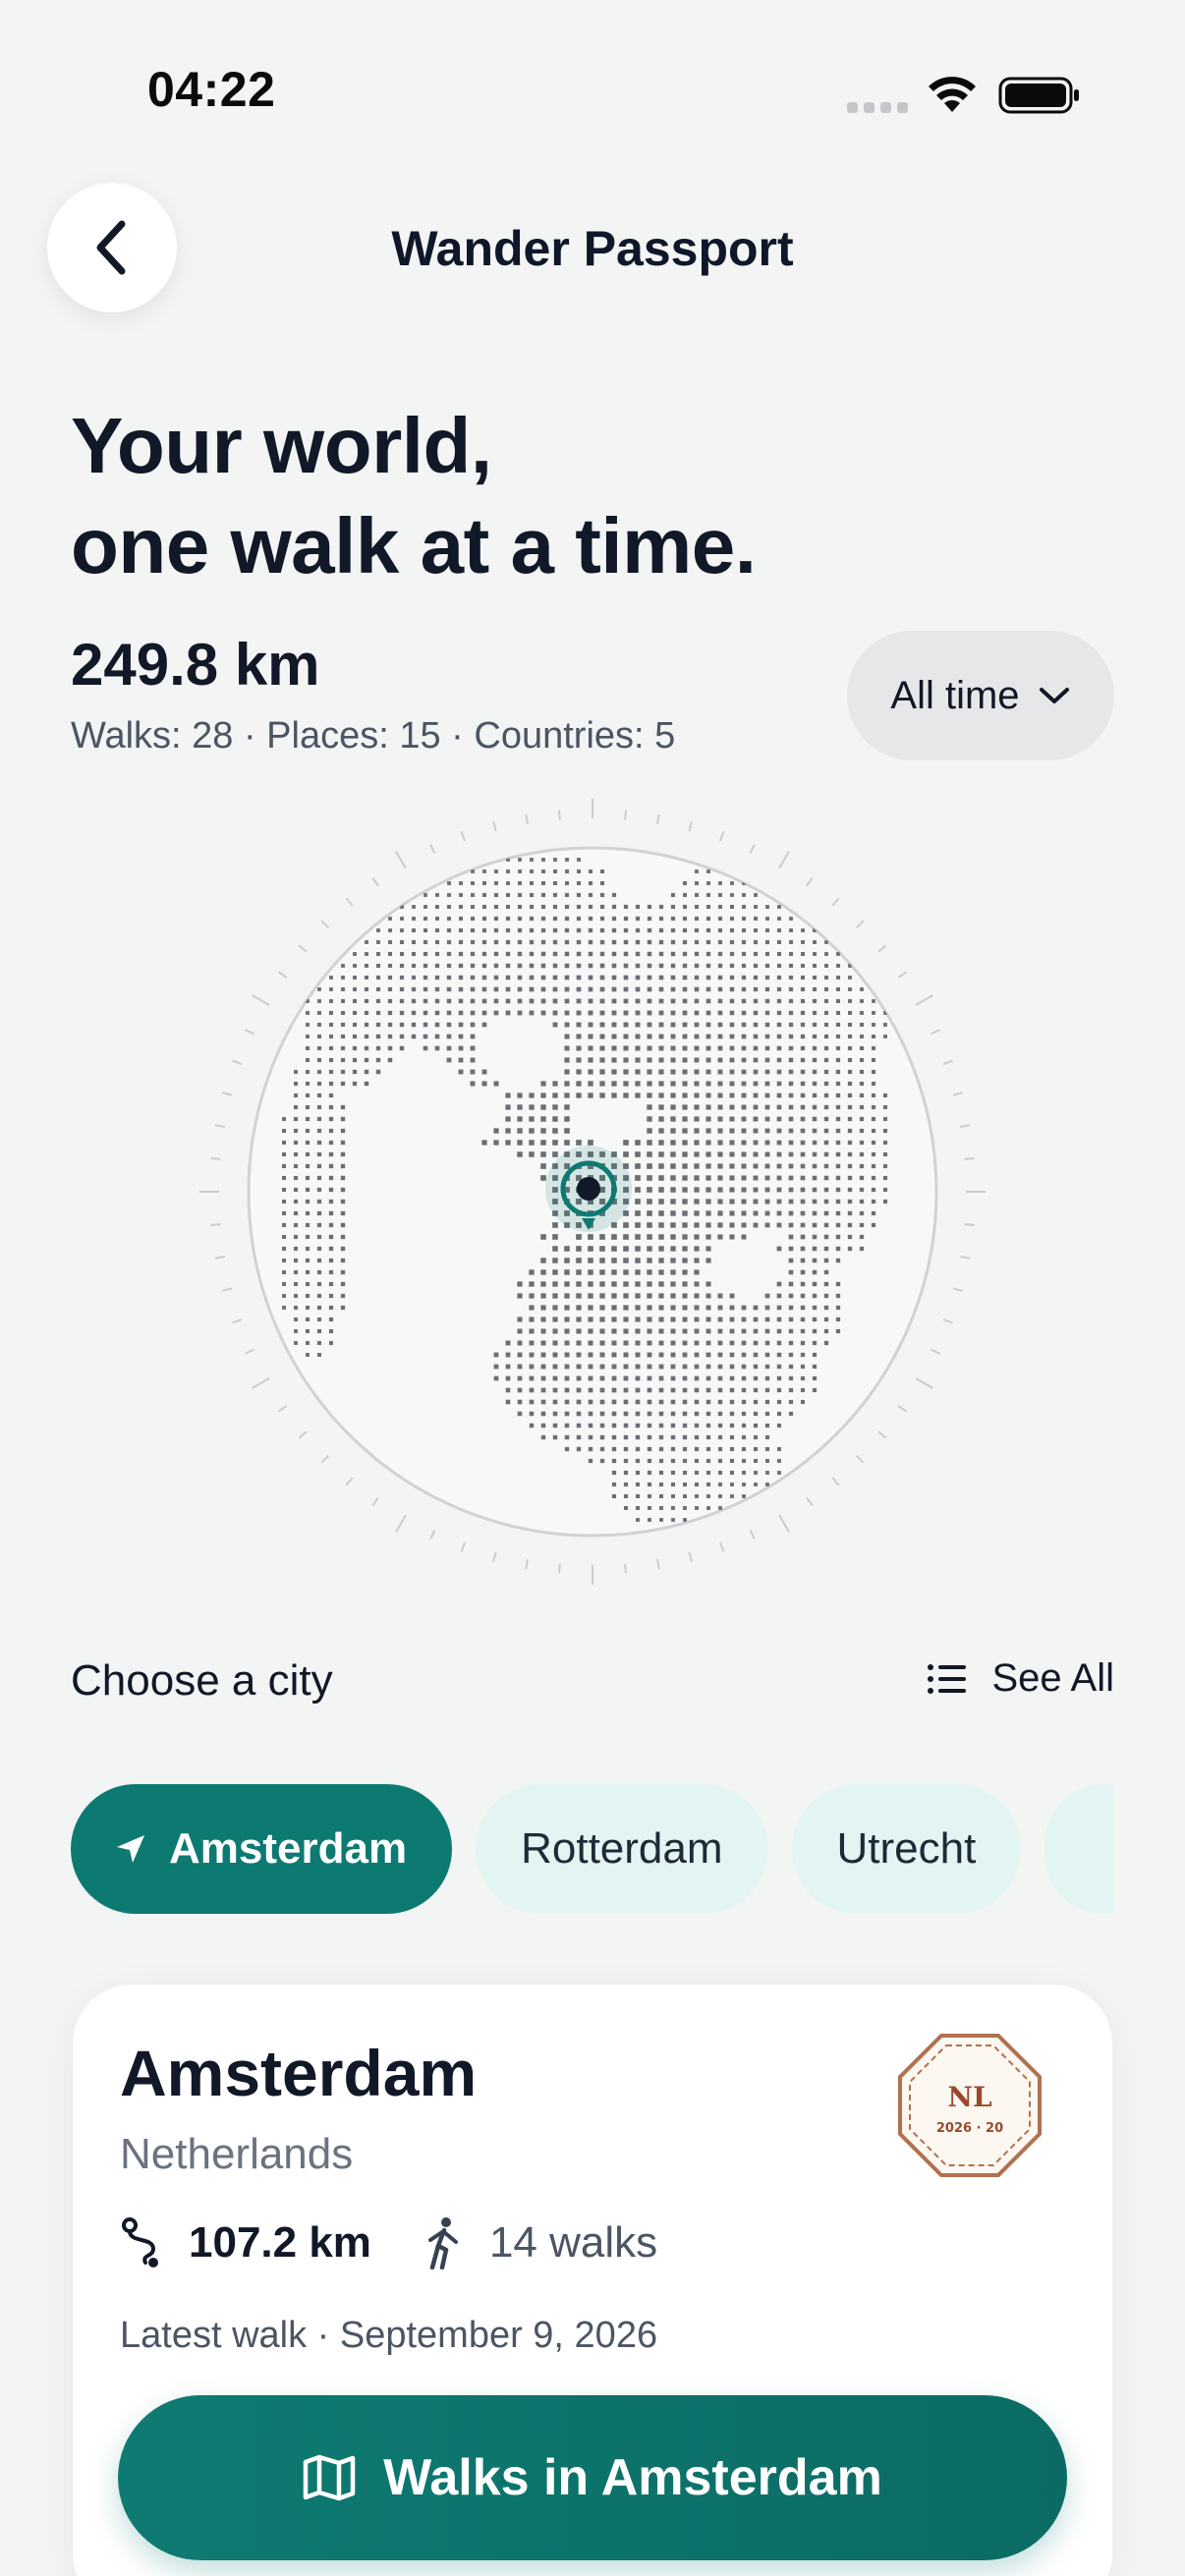 The width and height of the screenshot is (1185, 2576). Describe the element at coordinates (1038, 95) in the screenshot. I see `battery-icon` at that location.